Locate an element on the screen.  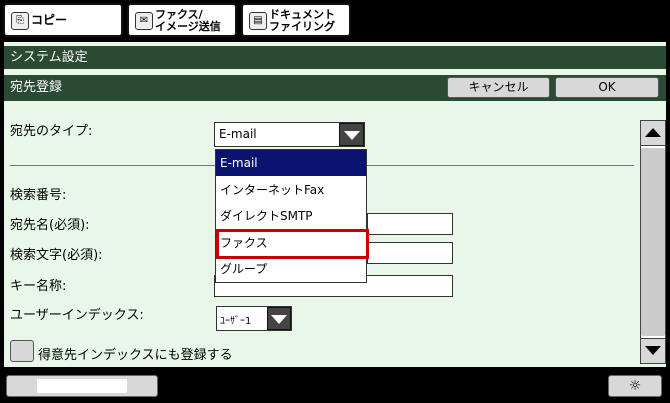
ok-button: OK is located at coordinates (607, 87).